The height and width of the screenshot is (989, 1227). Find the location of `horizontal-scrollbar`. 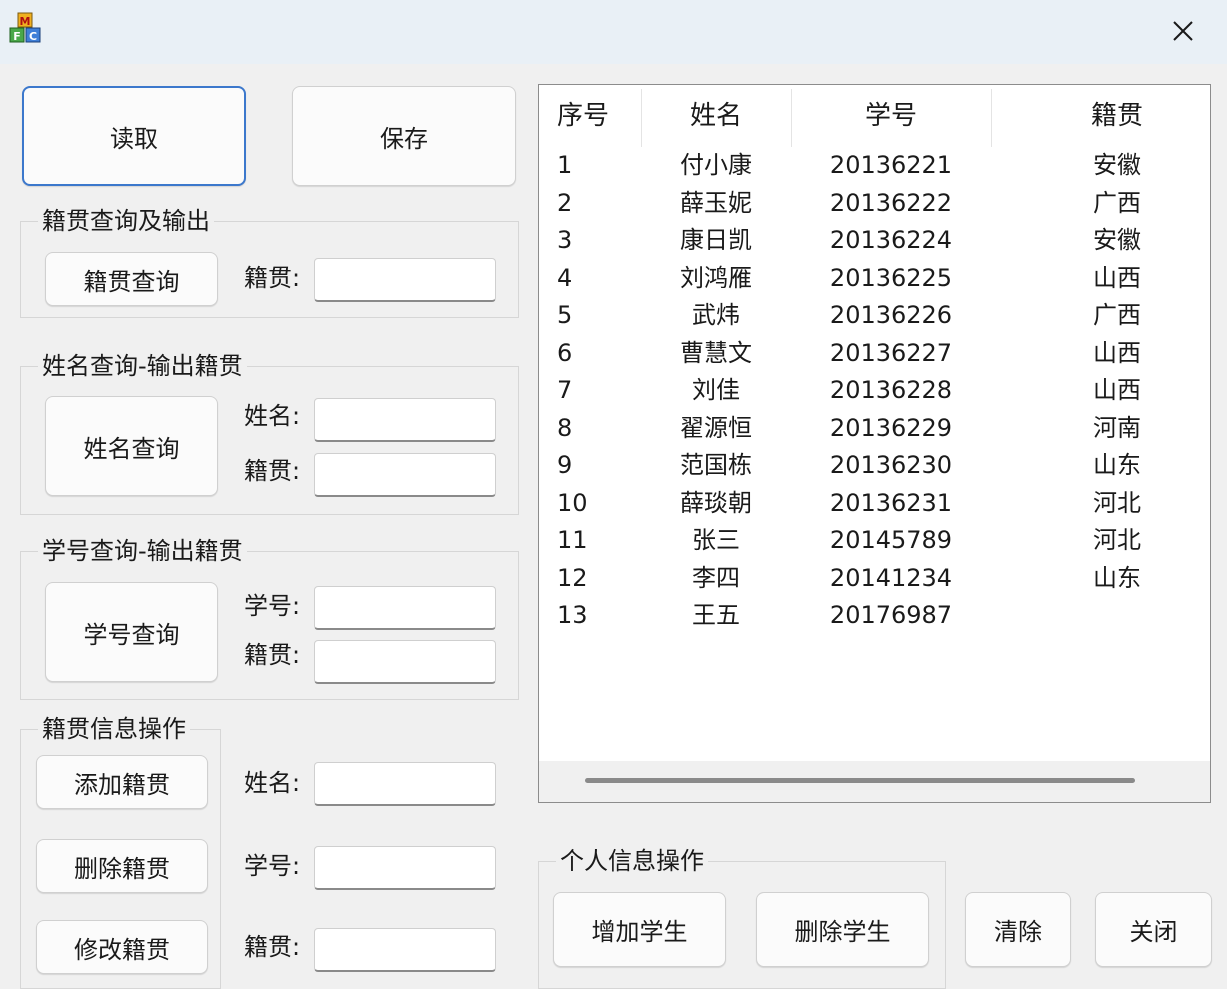

horizontal-scrollbar is located at coordinates (874, 781).